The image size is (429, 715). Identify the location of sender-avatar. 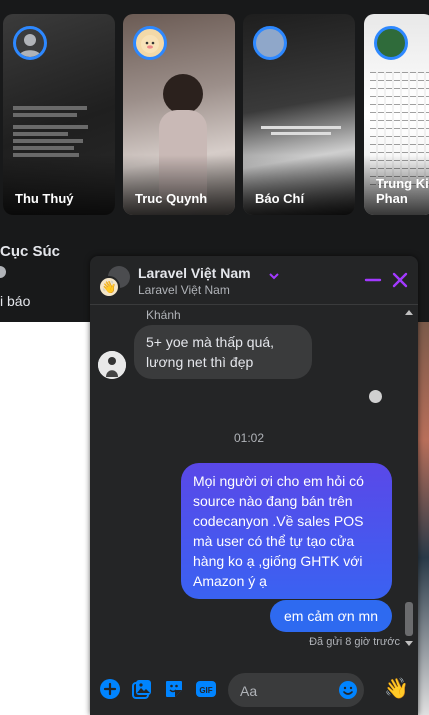
(112, 365).